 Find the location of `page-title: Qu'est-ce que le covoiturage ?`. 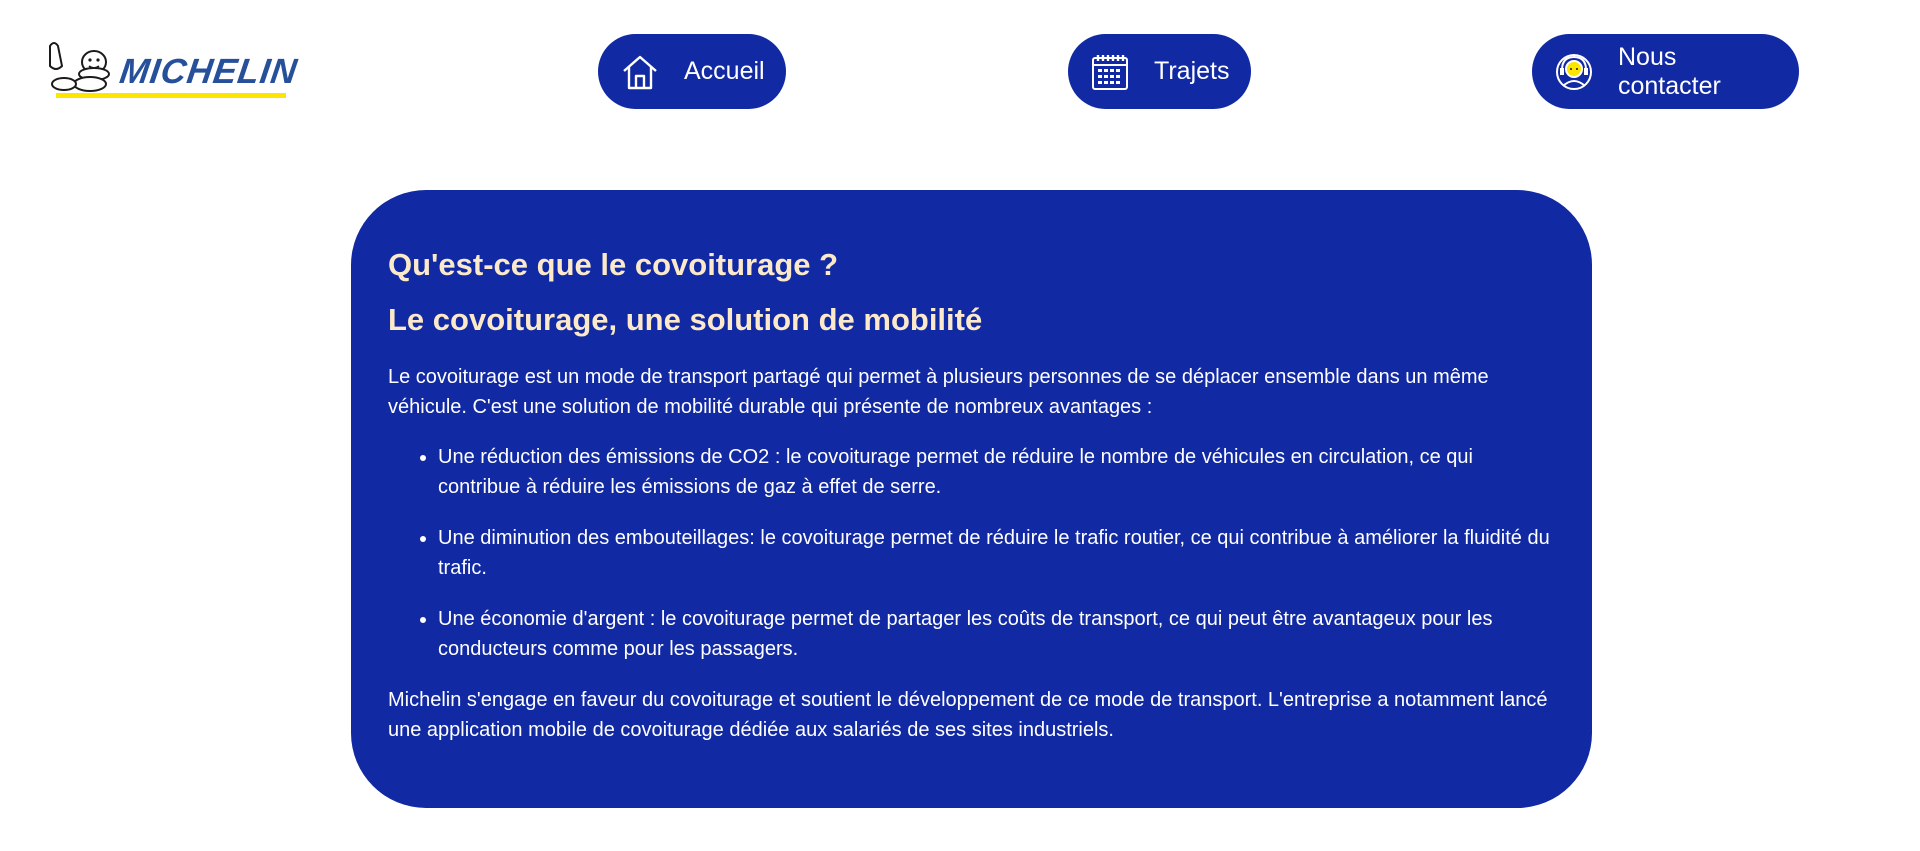

page-title: Qu'est-ce que le covoiturage ? is located at coordinates (613, 264).